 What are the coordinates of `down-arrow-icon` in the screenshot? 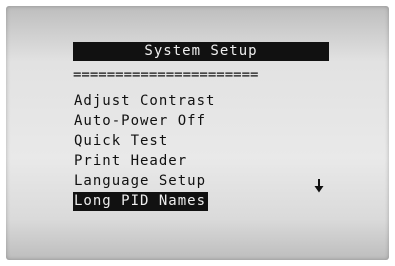 It's located at (319, 186).